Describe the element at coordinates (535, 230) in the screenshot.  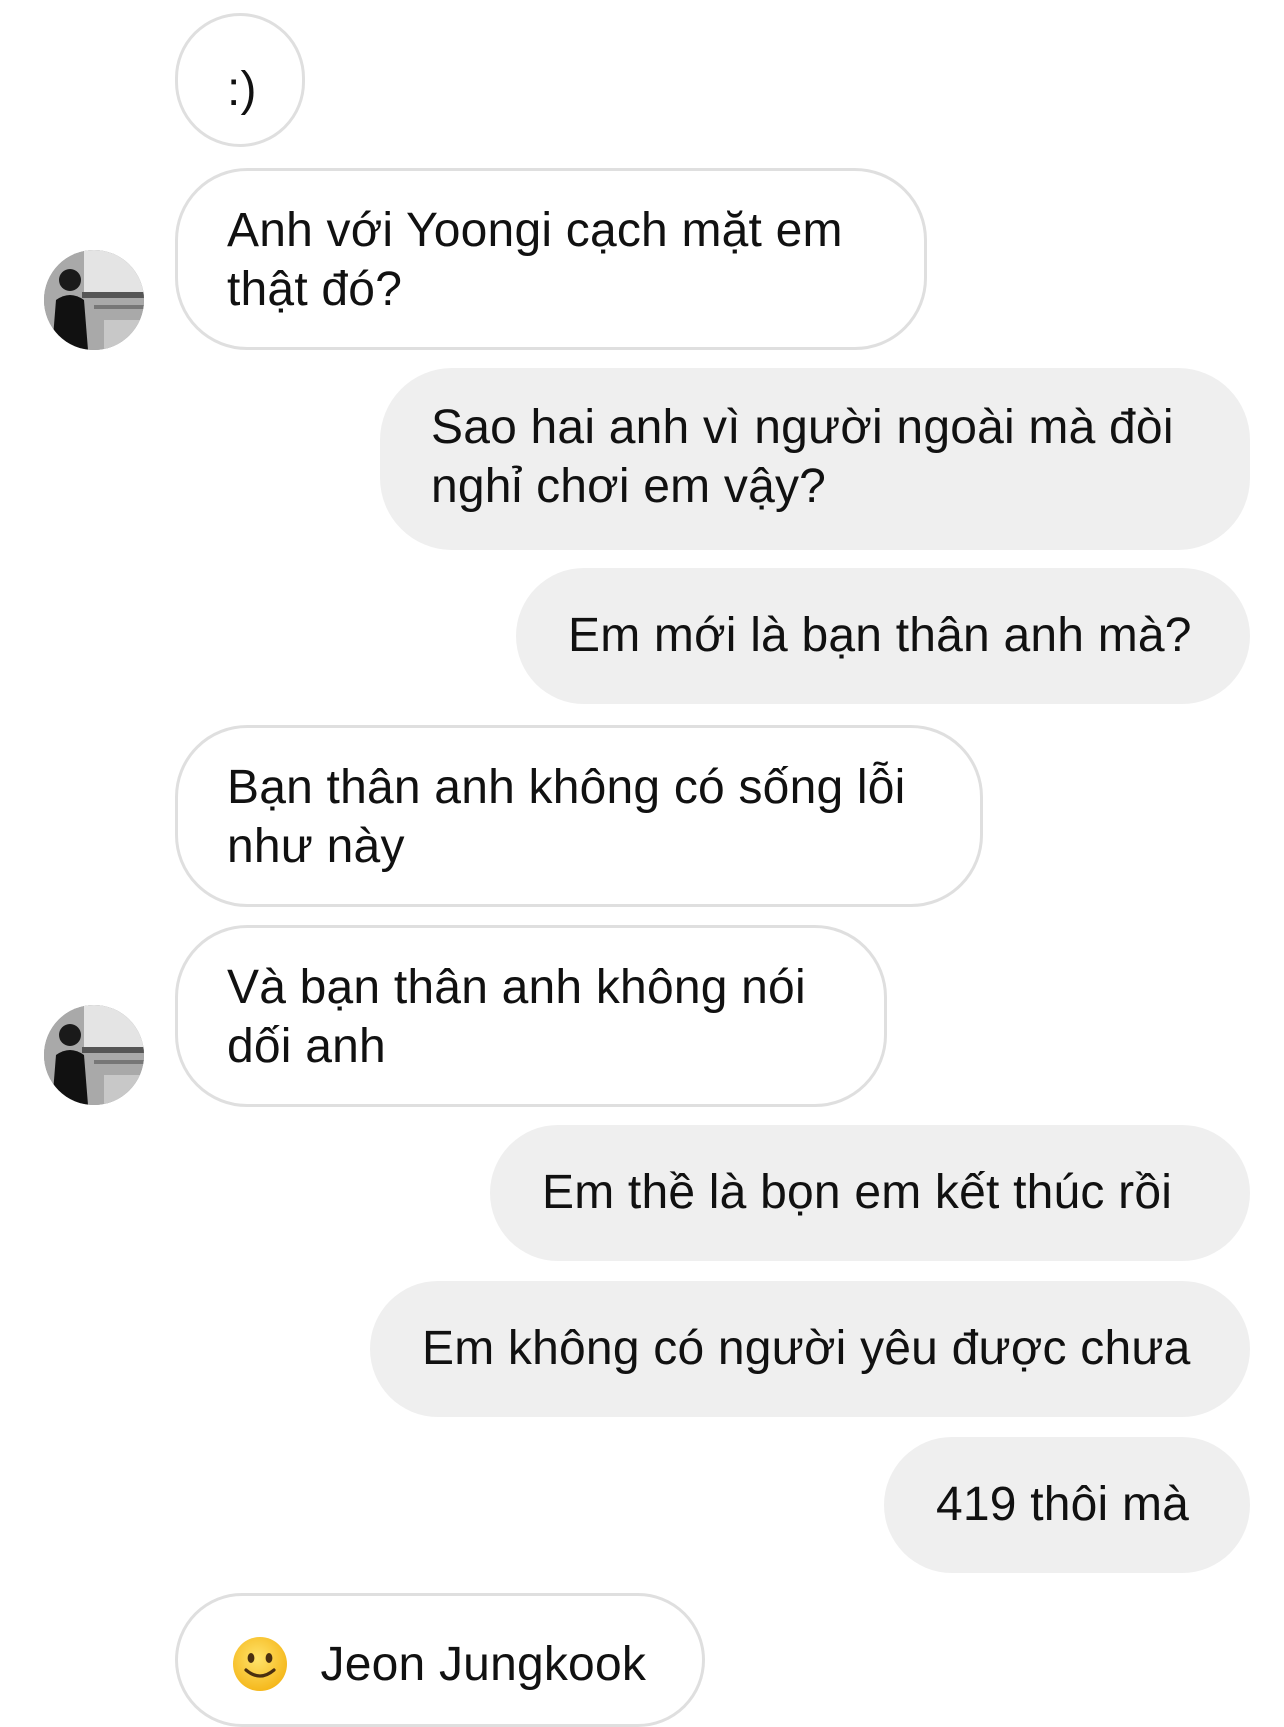
I see `message-line: Anh với Yoongi cạch mặt em` at that location.